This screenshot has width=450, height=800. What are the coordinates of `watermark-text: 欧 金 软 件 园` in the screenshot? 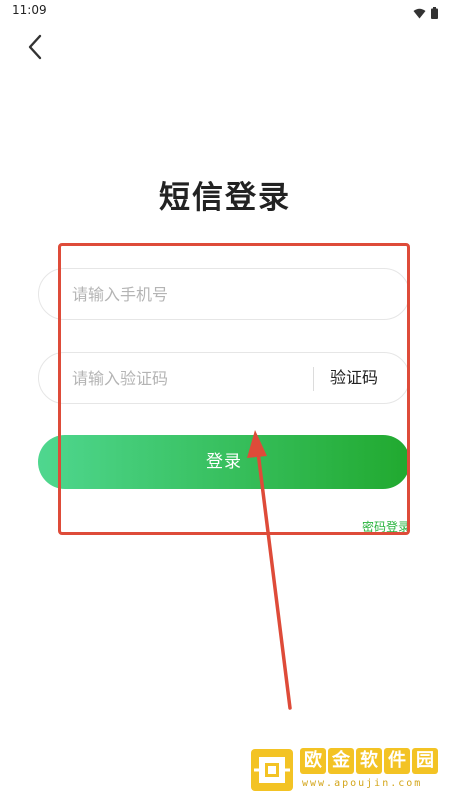 It's located at (369, 761).